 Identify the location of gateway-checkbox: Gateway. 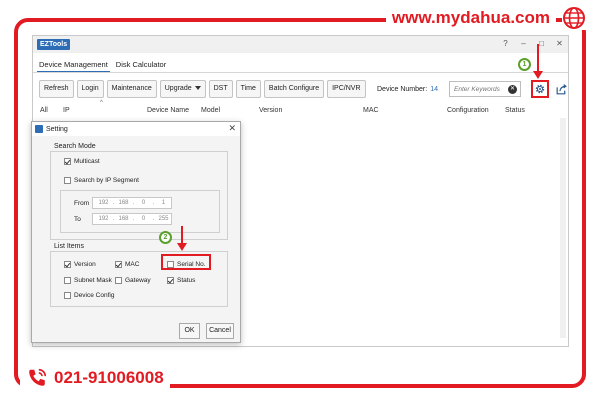
(133, 280).